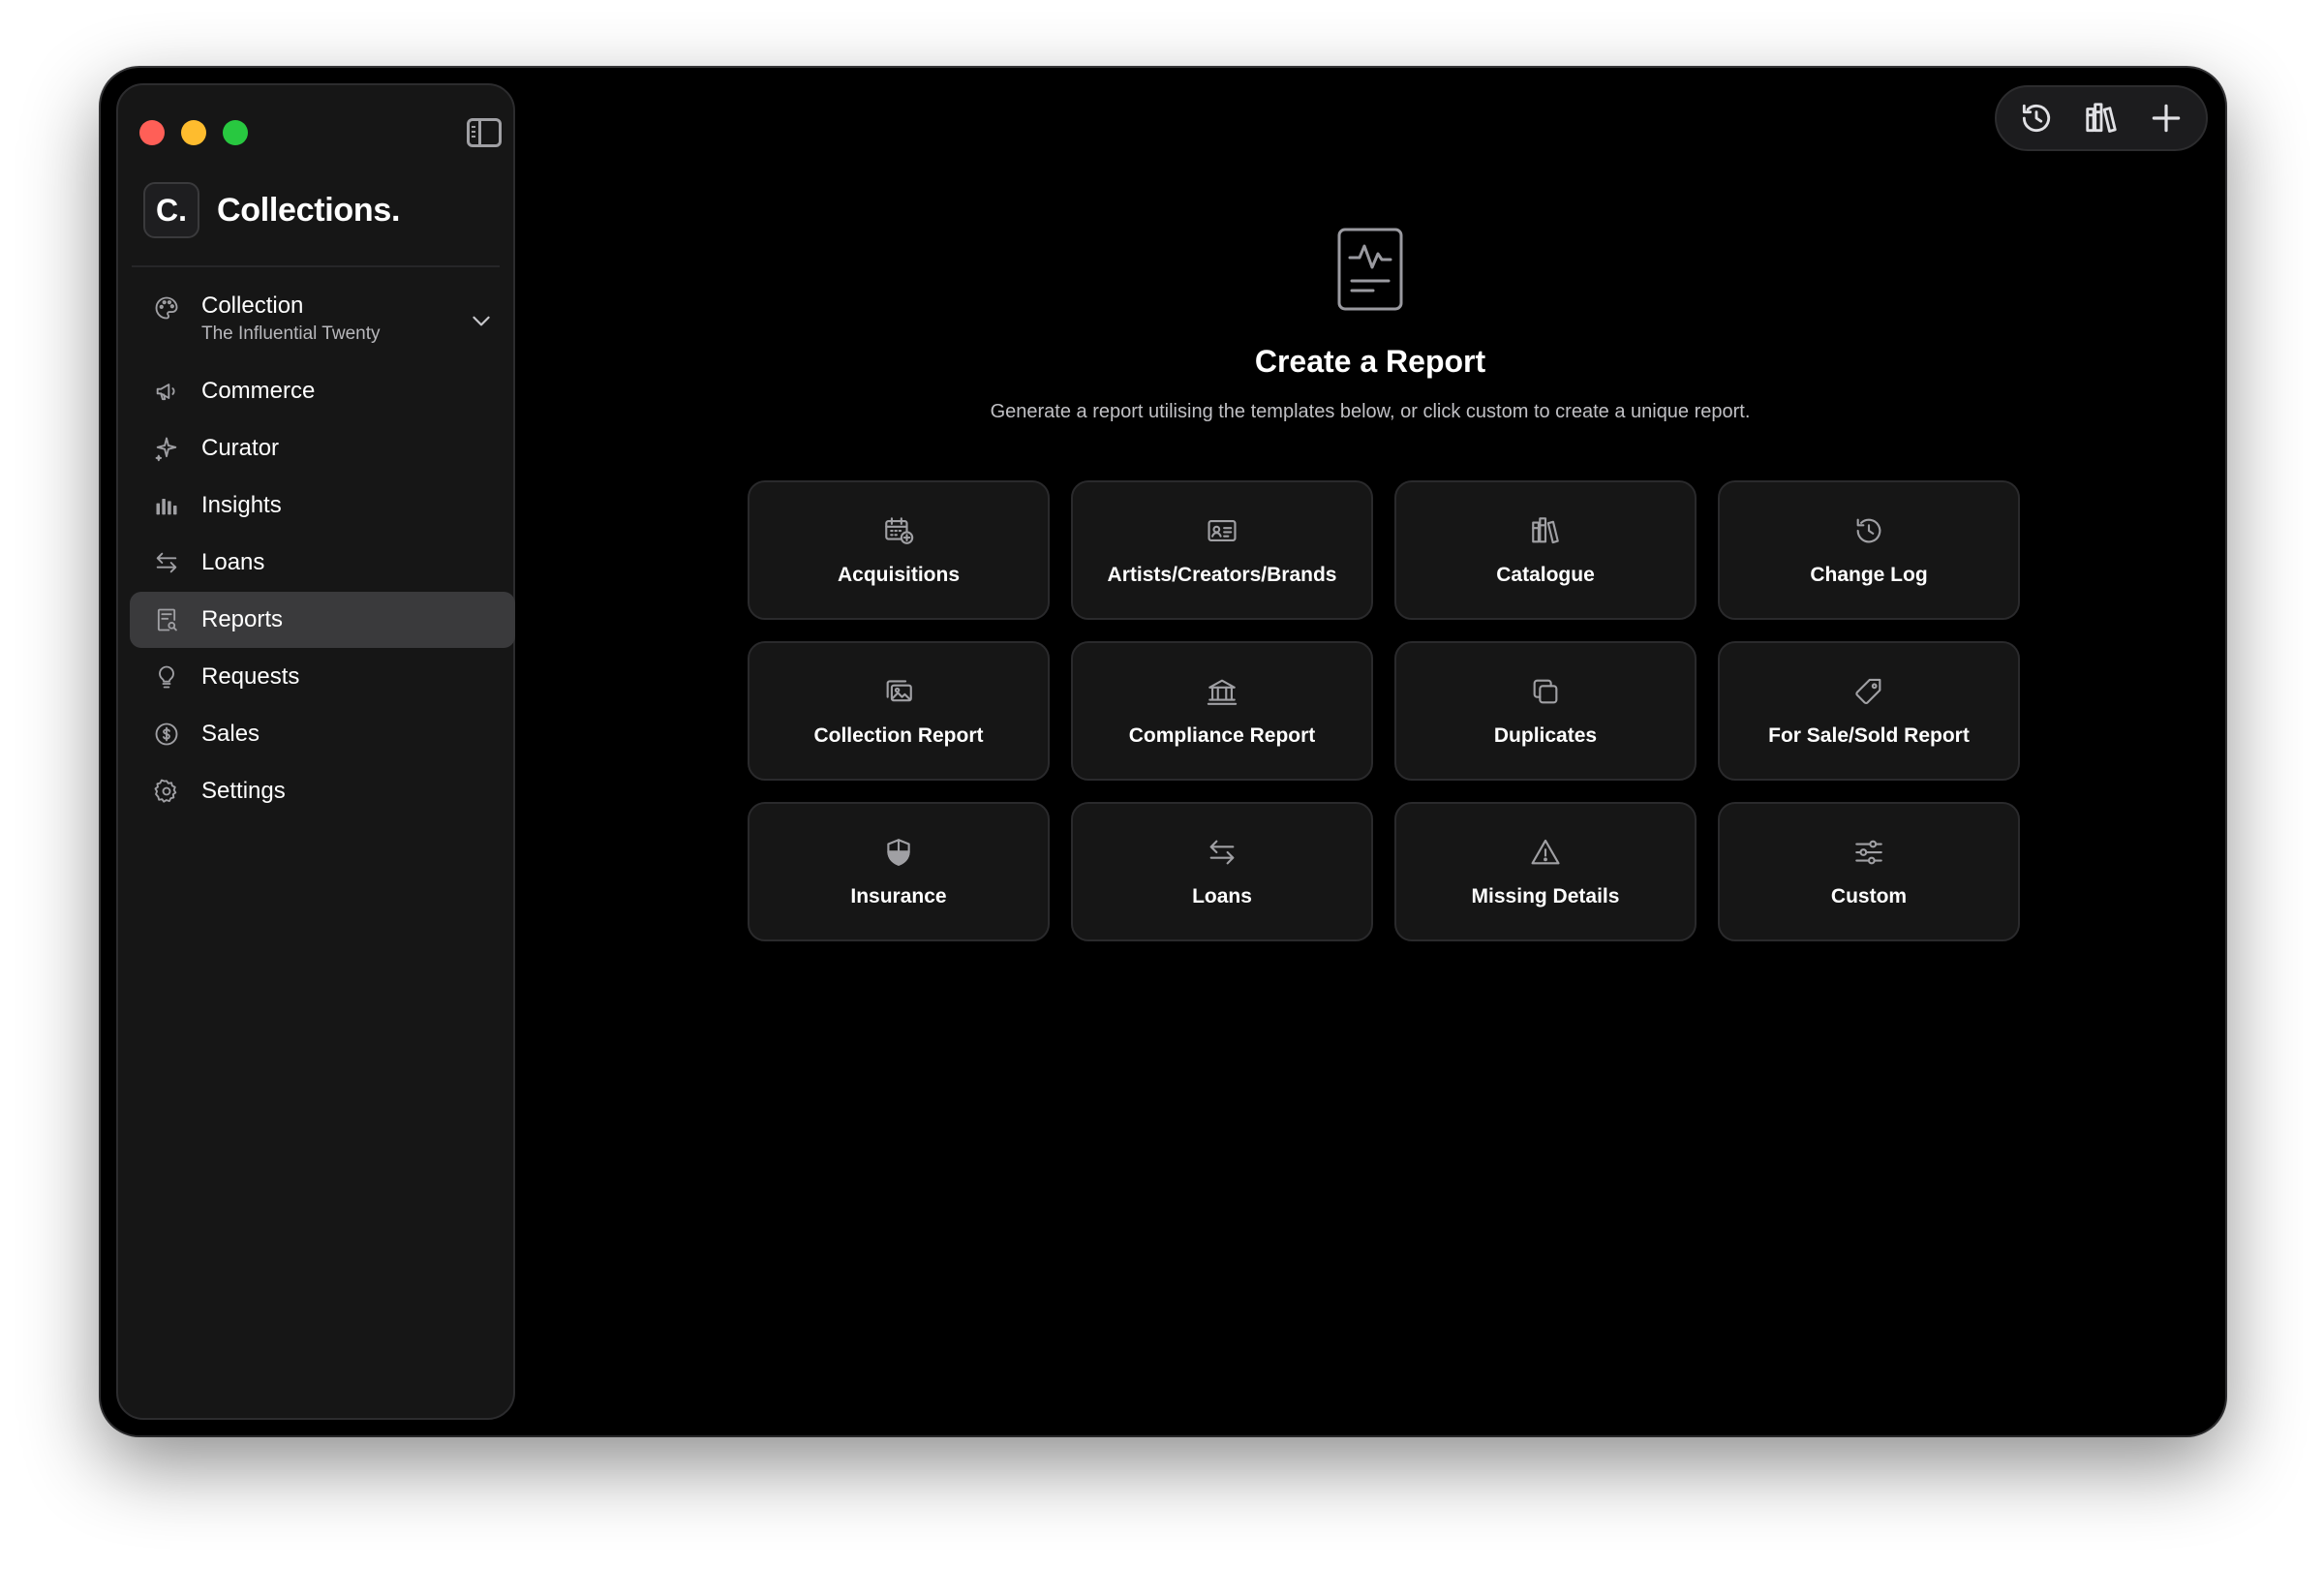 This screenshot has width=2324, height=1569. What do you see at coordinates (485, 132) in the screenshot?
I see `sidebar-toggle-icon` at bounding box center [485, 132].